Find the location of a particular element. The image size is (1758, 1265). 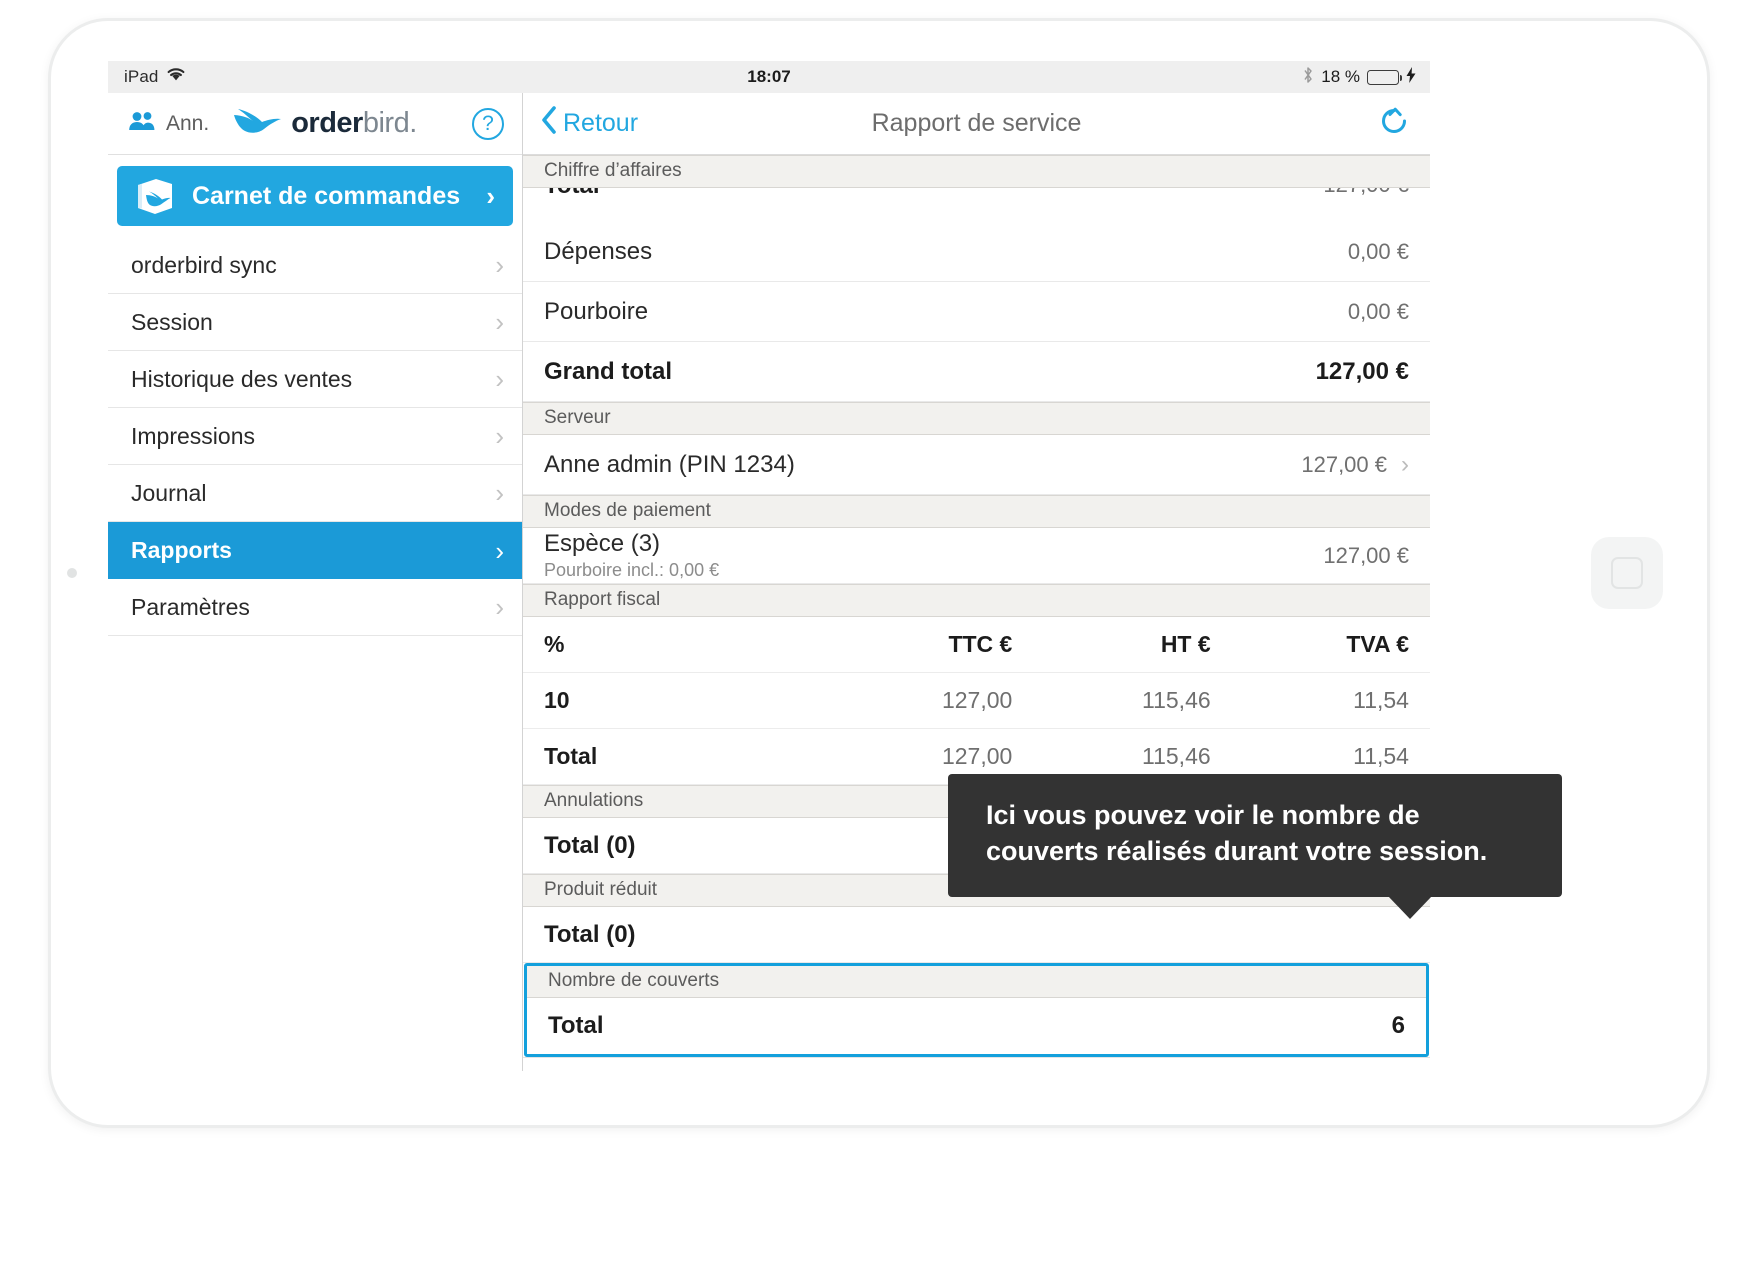

sidebar-item-session: Session › is located at coordinates (315, 322).